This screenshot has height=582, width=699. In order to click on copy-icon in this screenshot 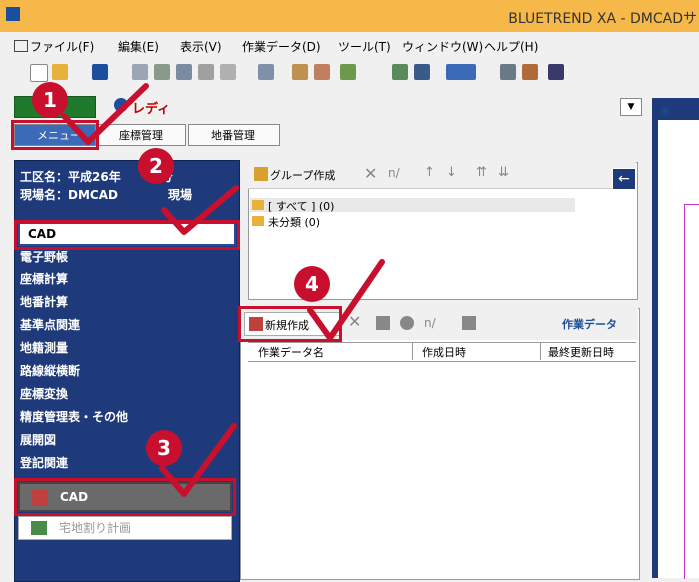, I will do `click(162, 72)`.